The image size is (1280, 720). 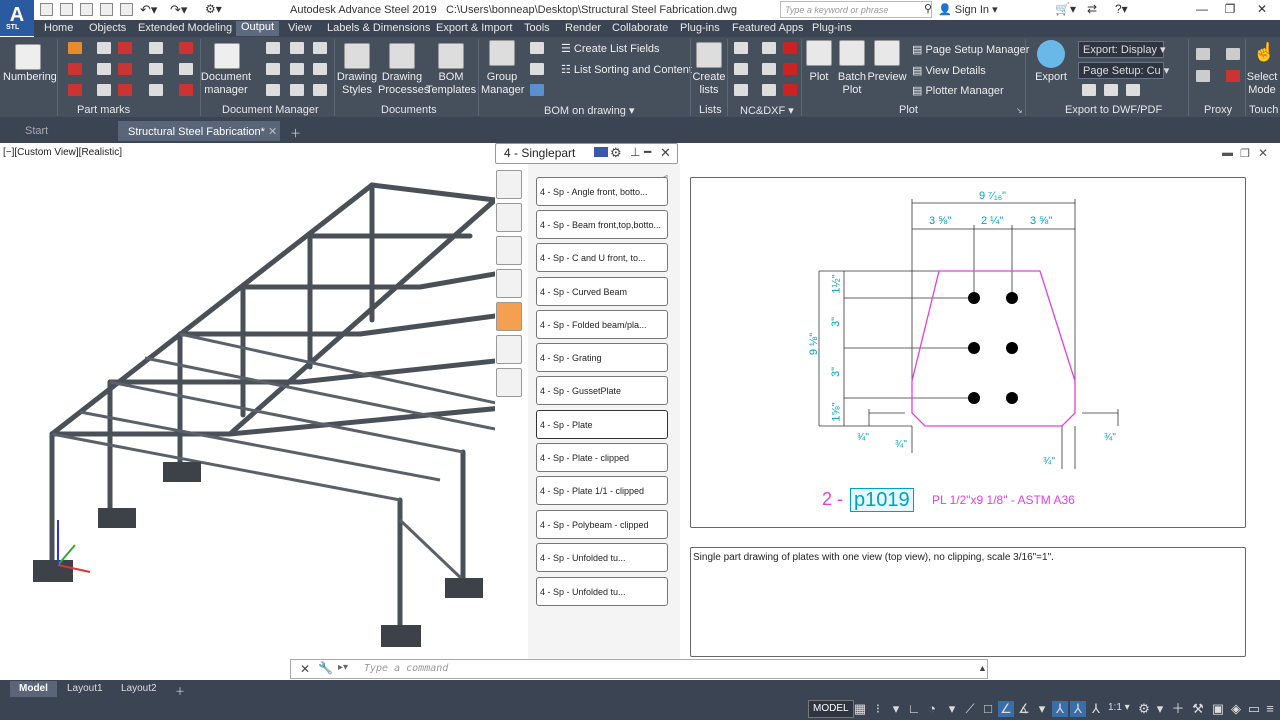 What do you see at coordinates (1133, 90) in the screenshot?
I see `export-tool-icon` at bounding box center [1133, 90].